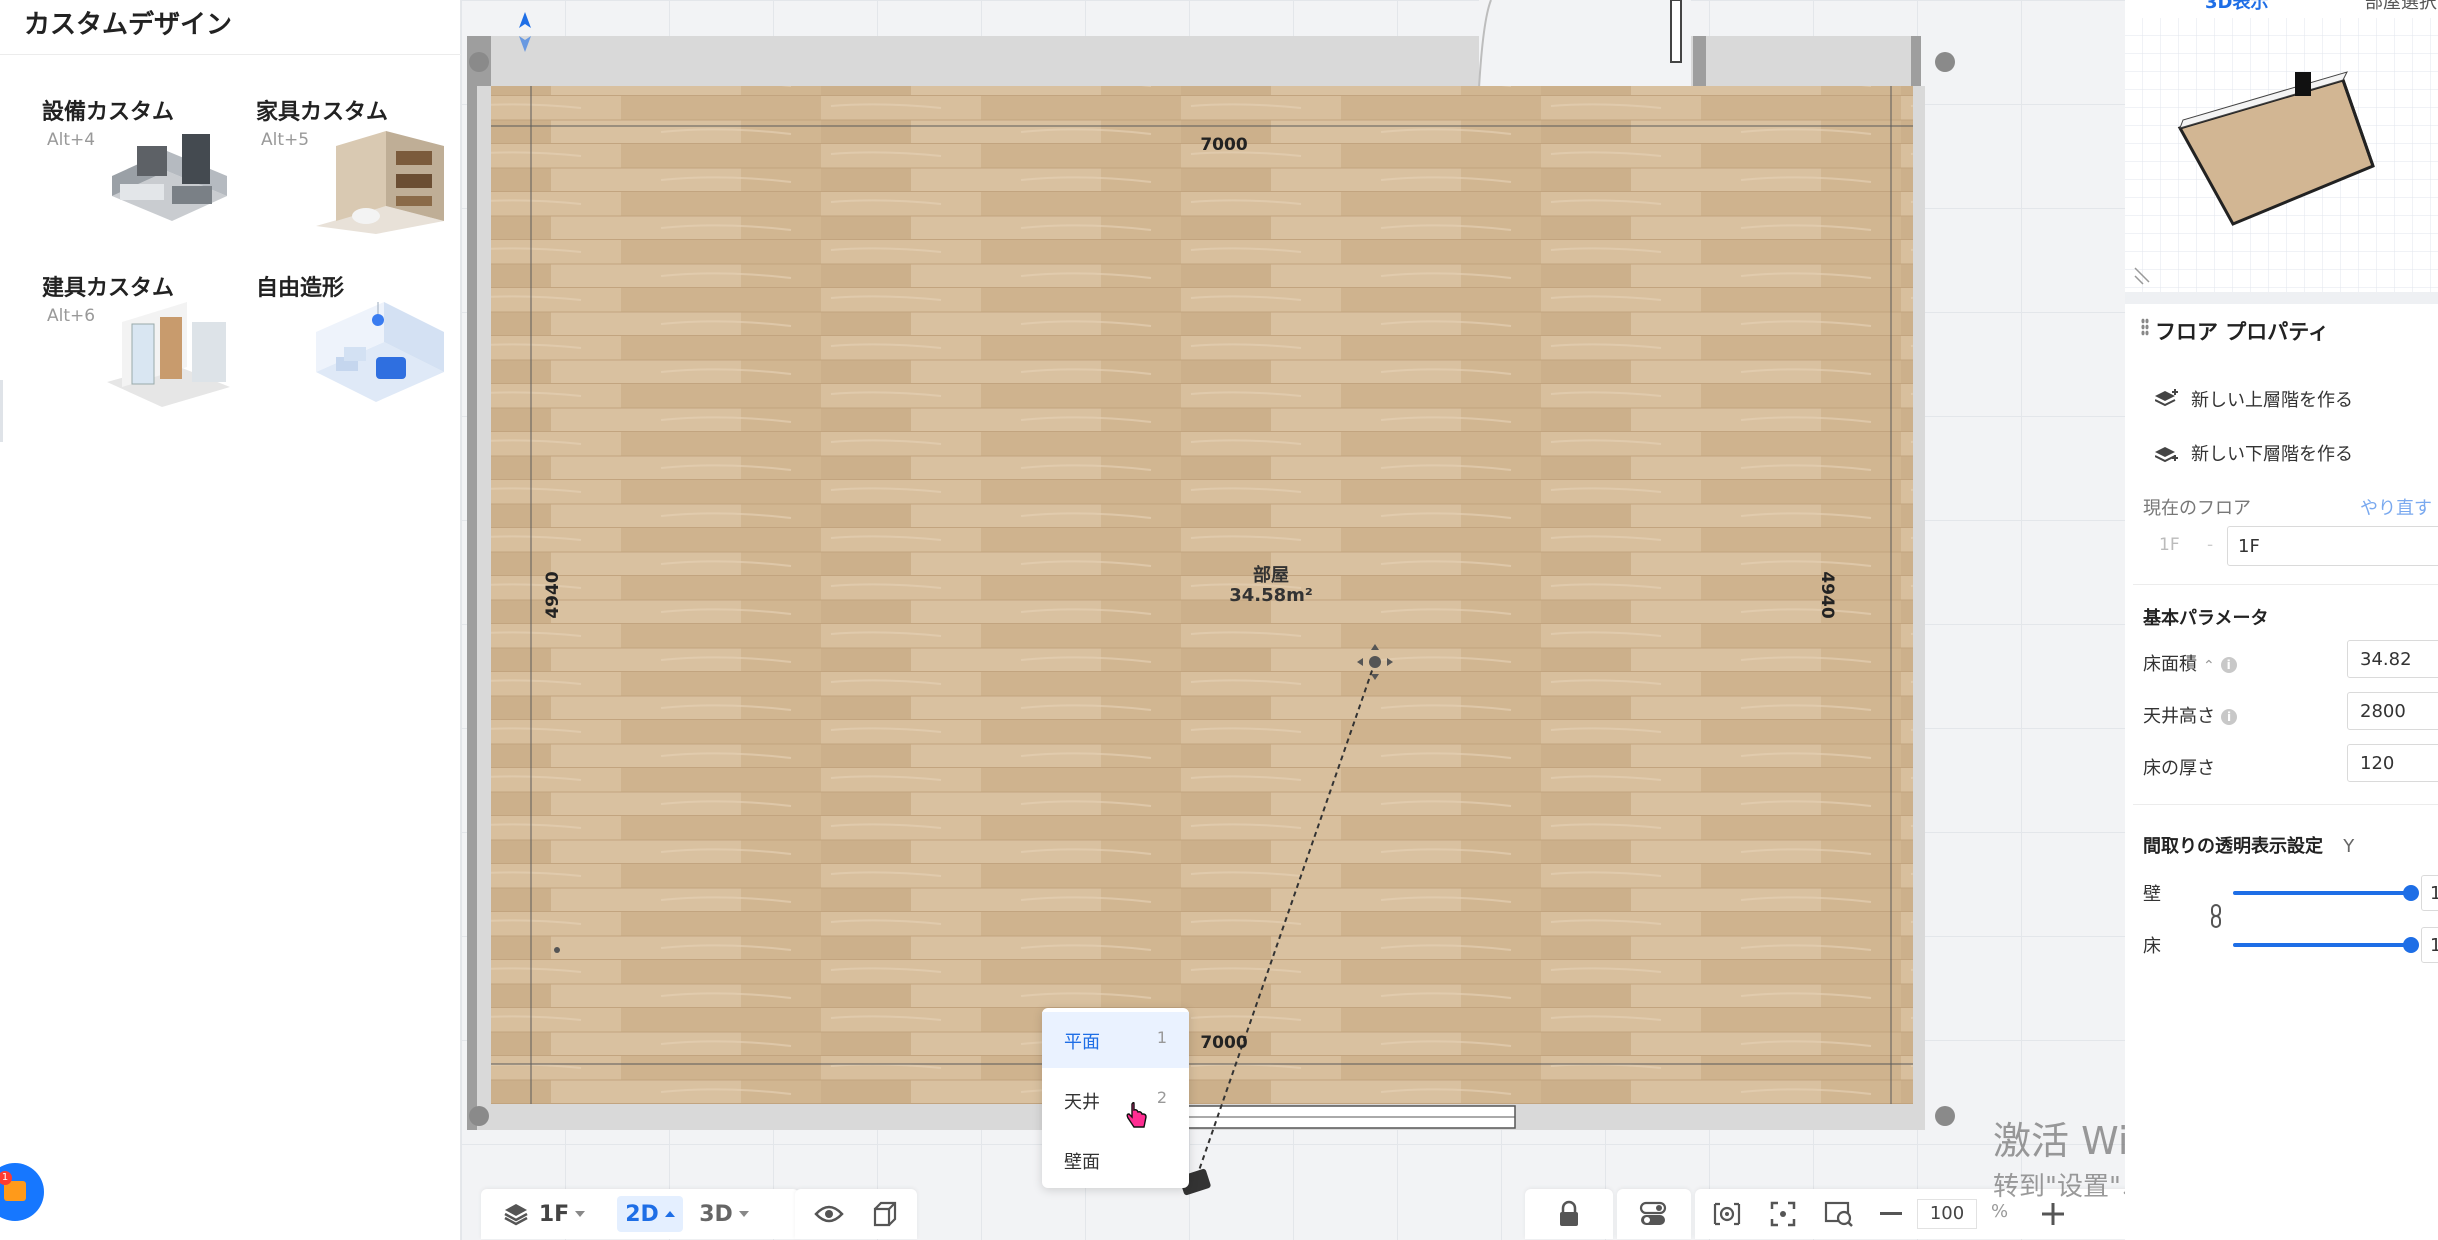 This screenshot has width=2438, height=1240. I want to click on dropdown-item-label: 平面, so click(1082, 1042).